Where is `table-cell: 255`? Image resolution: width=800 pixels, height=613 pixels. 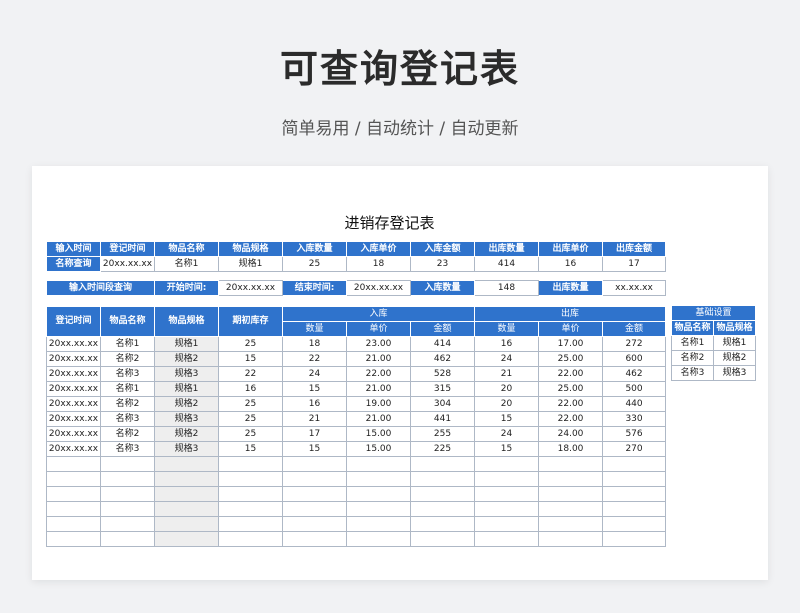 table-cell: 255 is located at coordinates (442, 434).